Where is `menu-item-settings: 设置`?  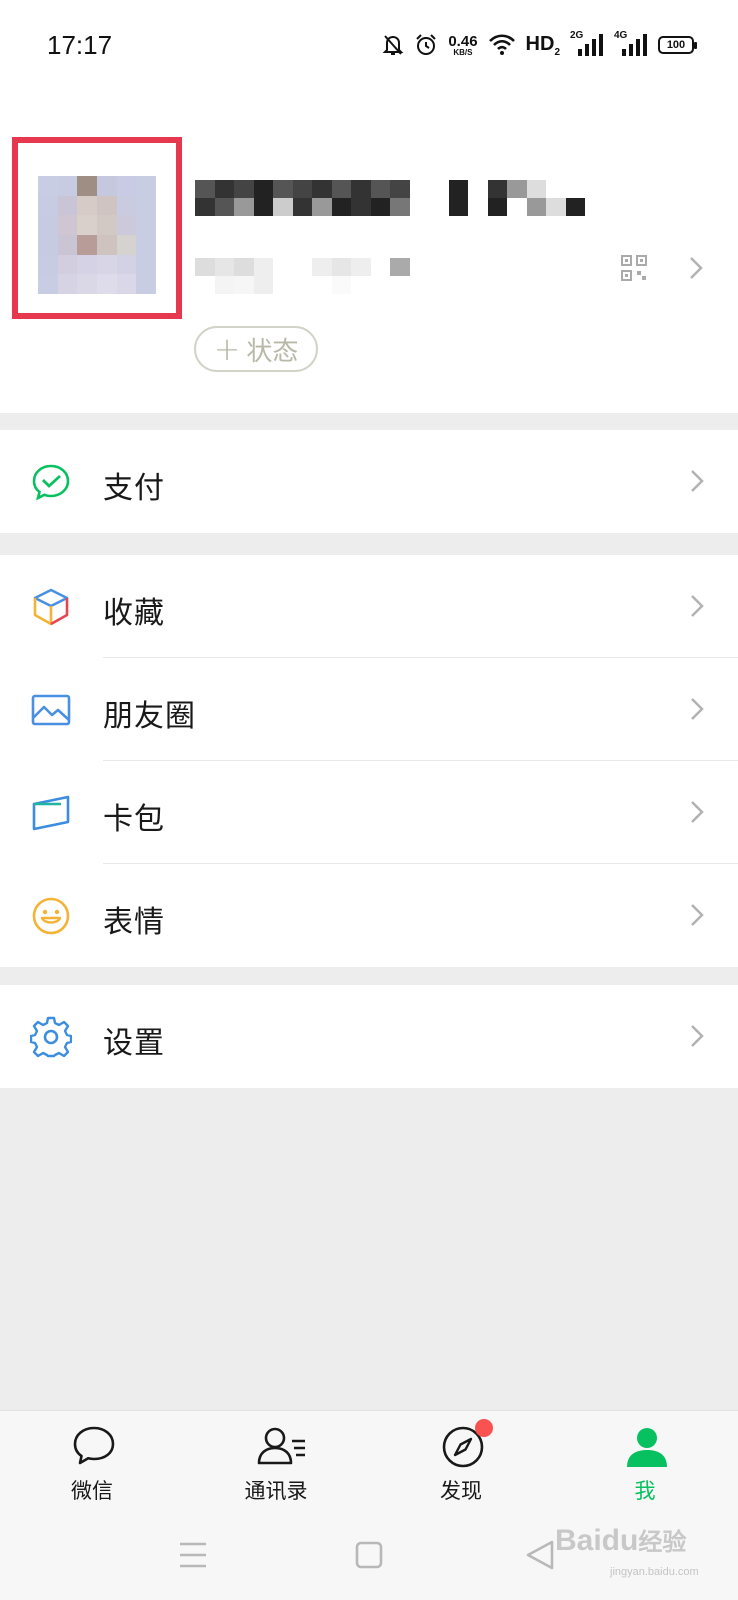
menu-item-settings: 设置 is located at coordinates (369, 1036).